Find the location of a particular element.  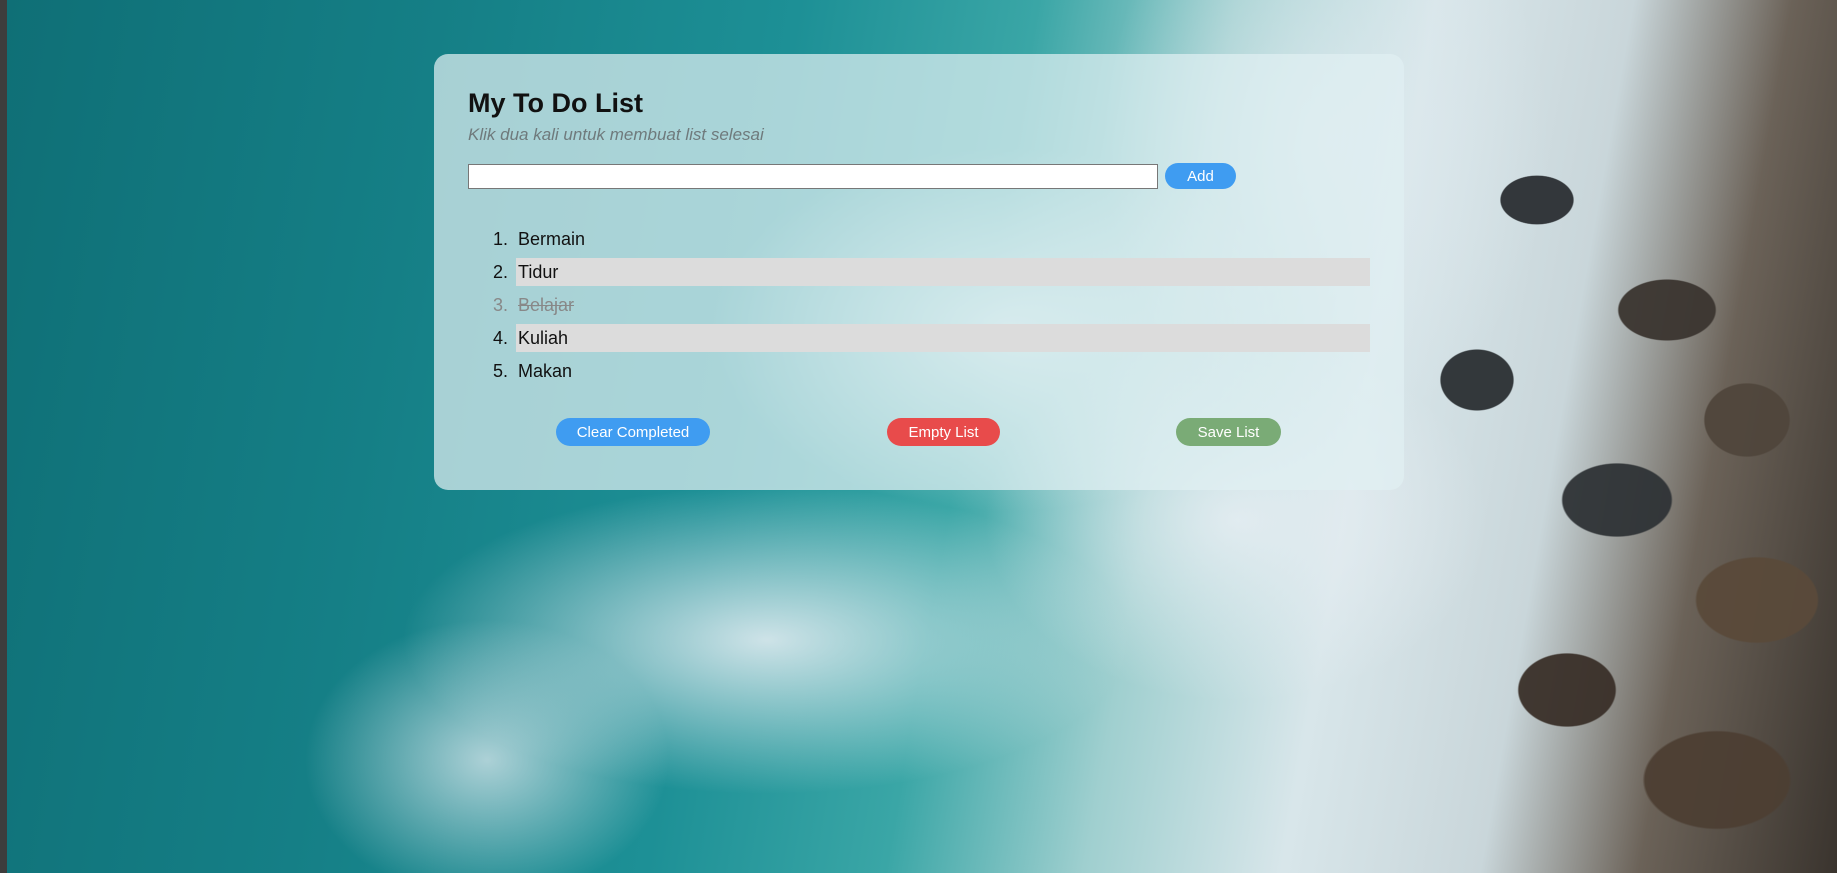

empty-list-button: Empty List is located at coordinates (943, 432).